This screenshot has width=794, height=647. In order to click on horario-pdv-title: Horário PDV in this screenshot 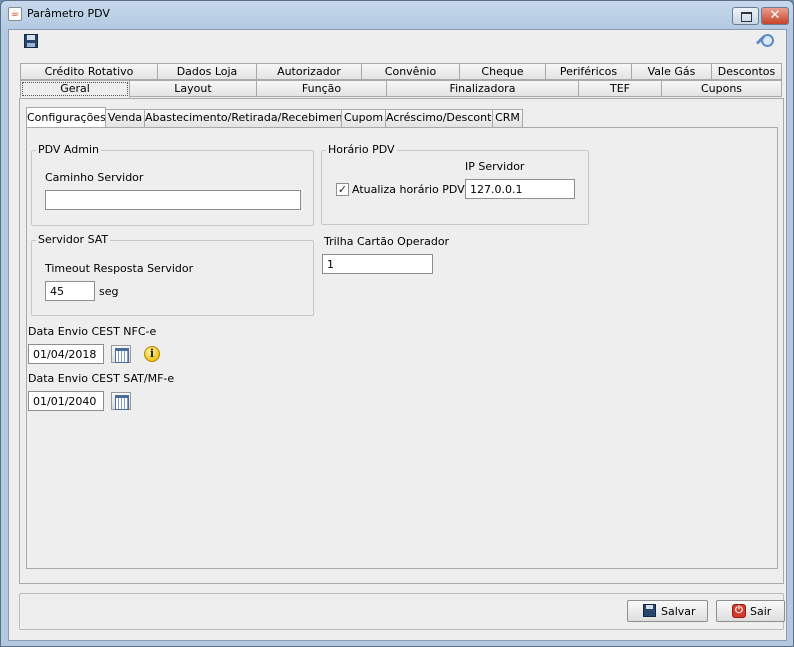, I will do `click(361, 149)`.